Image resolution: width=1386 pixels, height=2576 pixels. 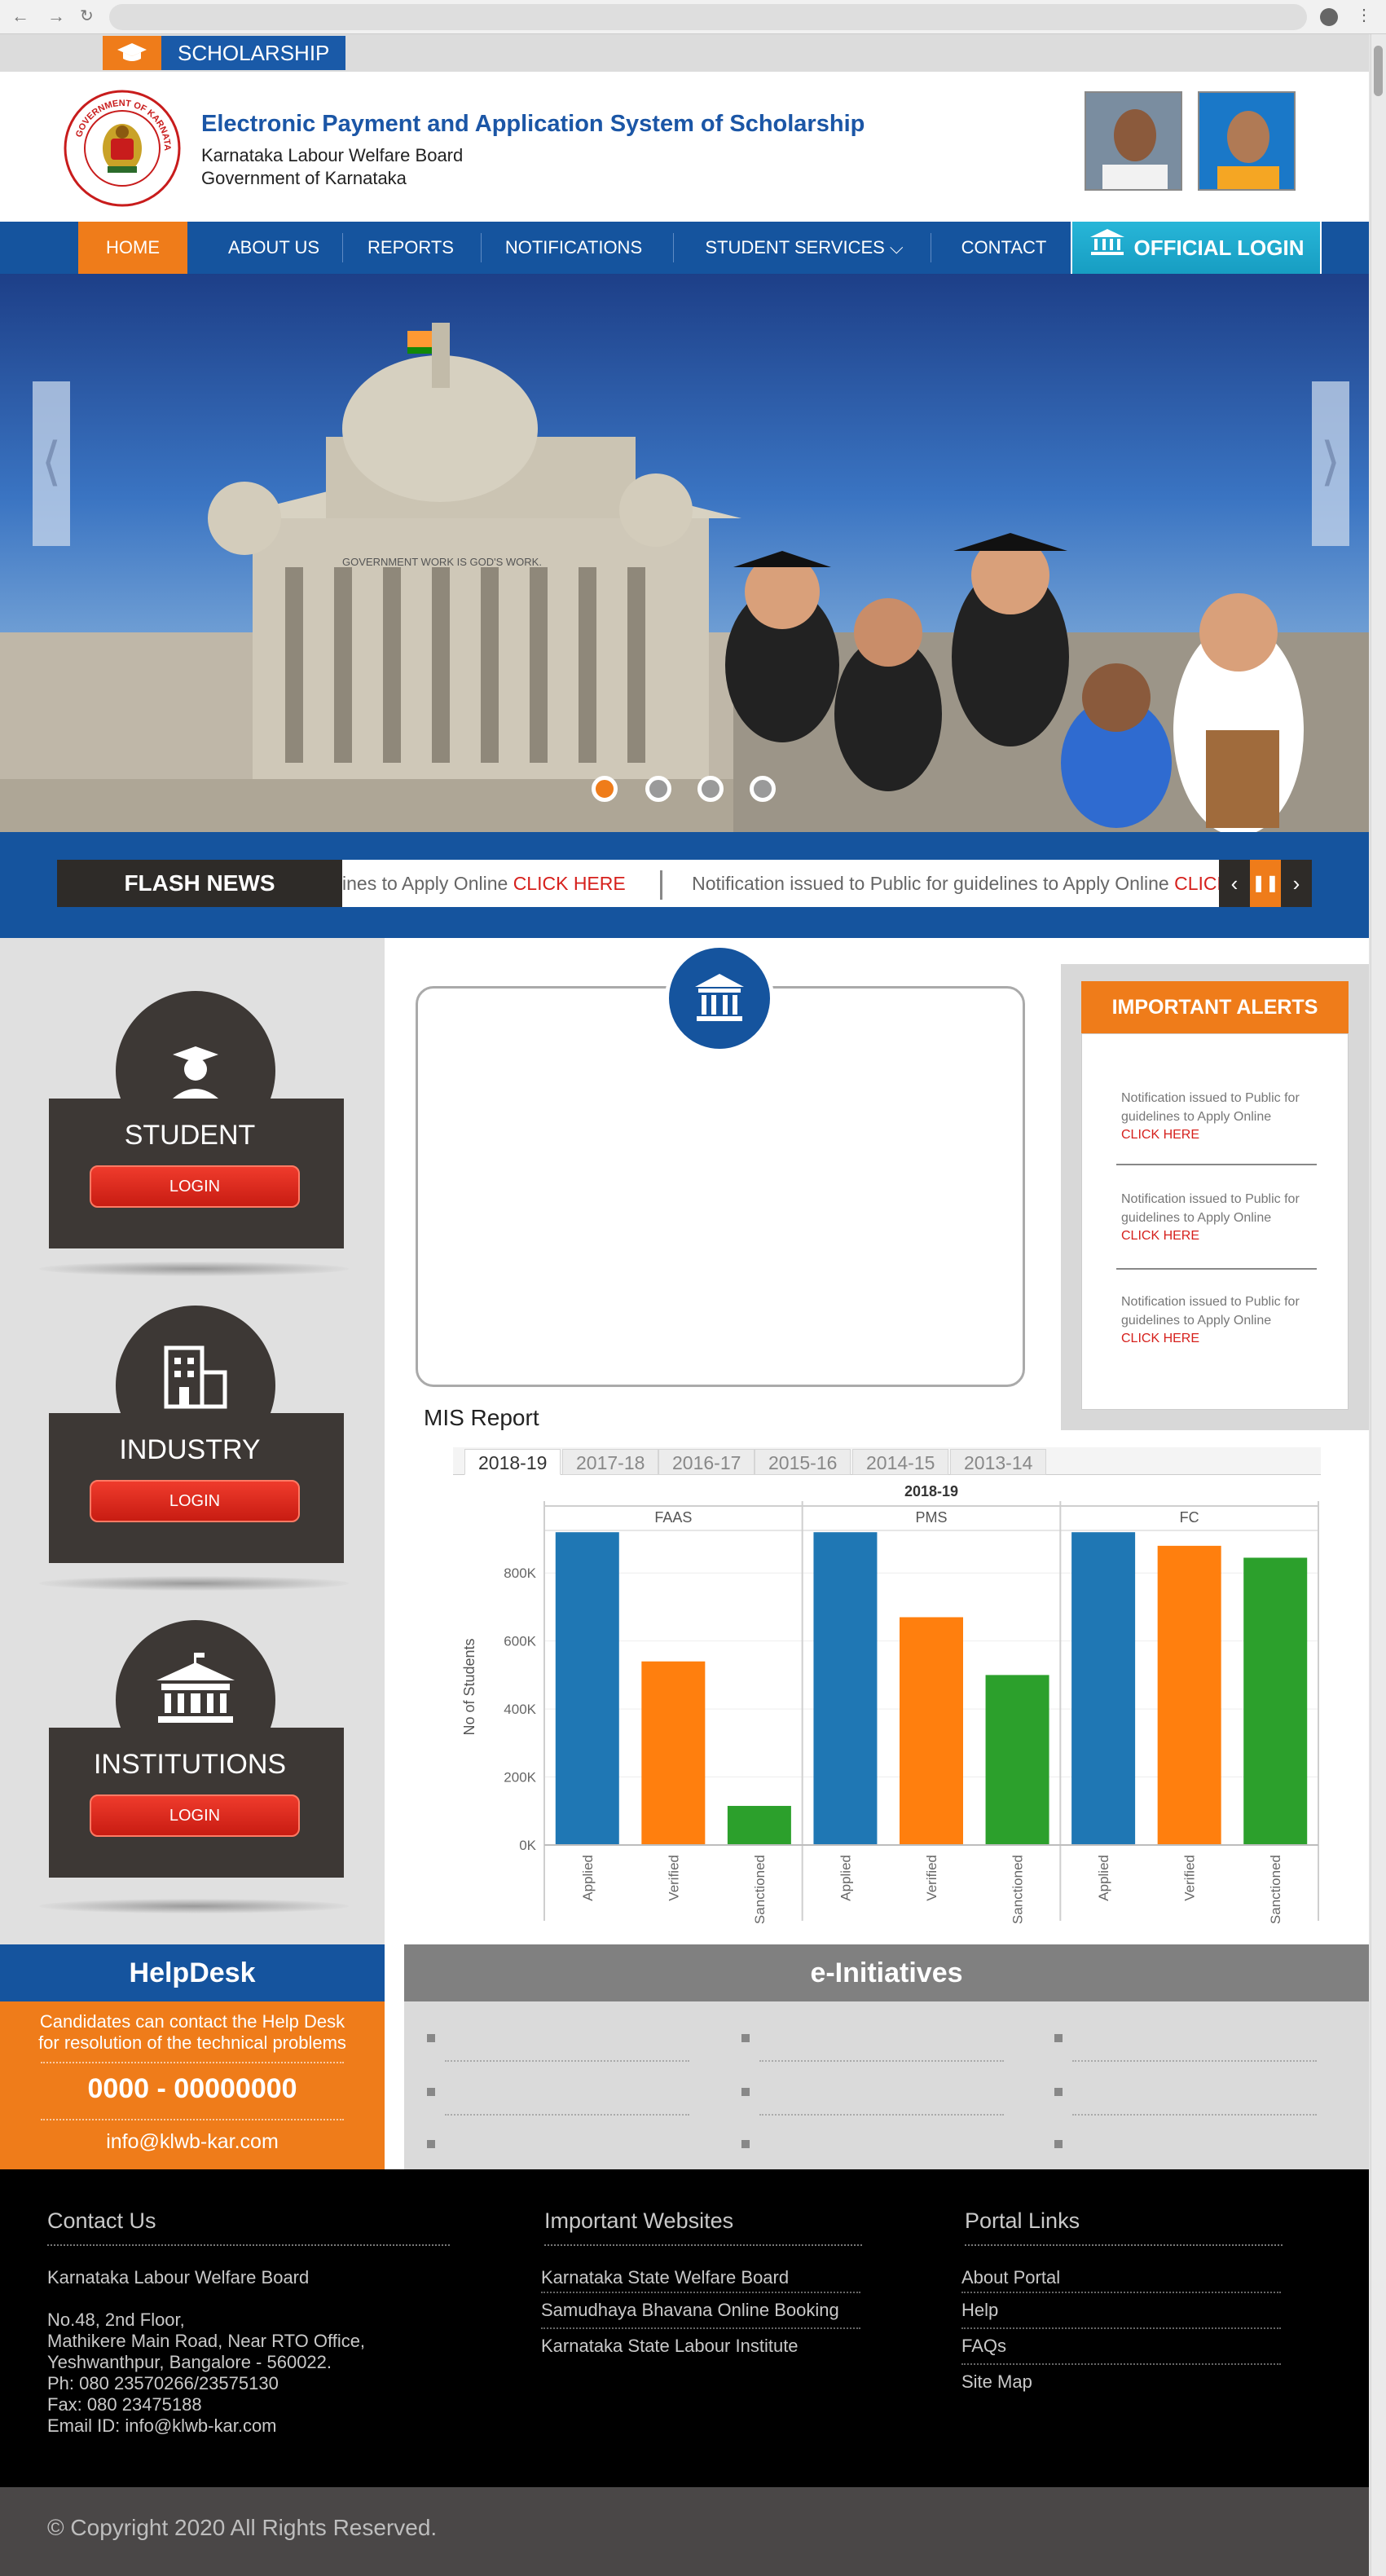 I want to click on e-initiatives-heading: e-Initiatives, so click(x=886, y=1973).